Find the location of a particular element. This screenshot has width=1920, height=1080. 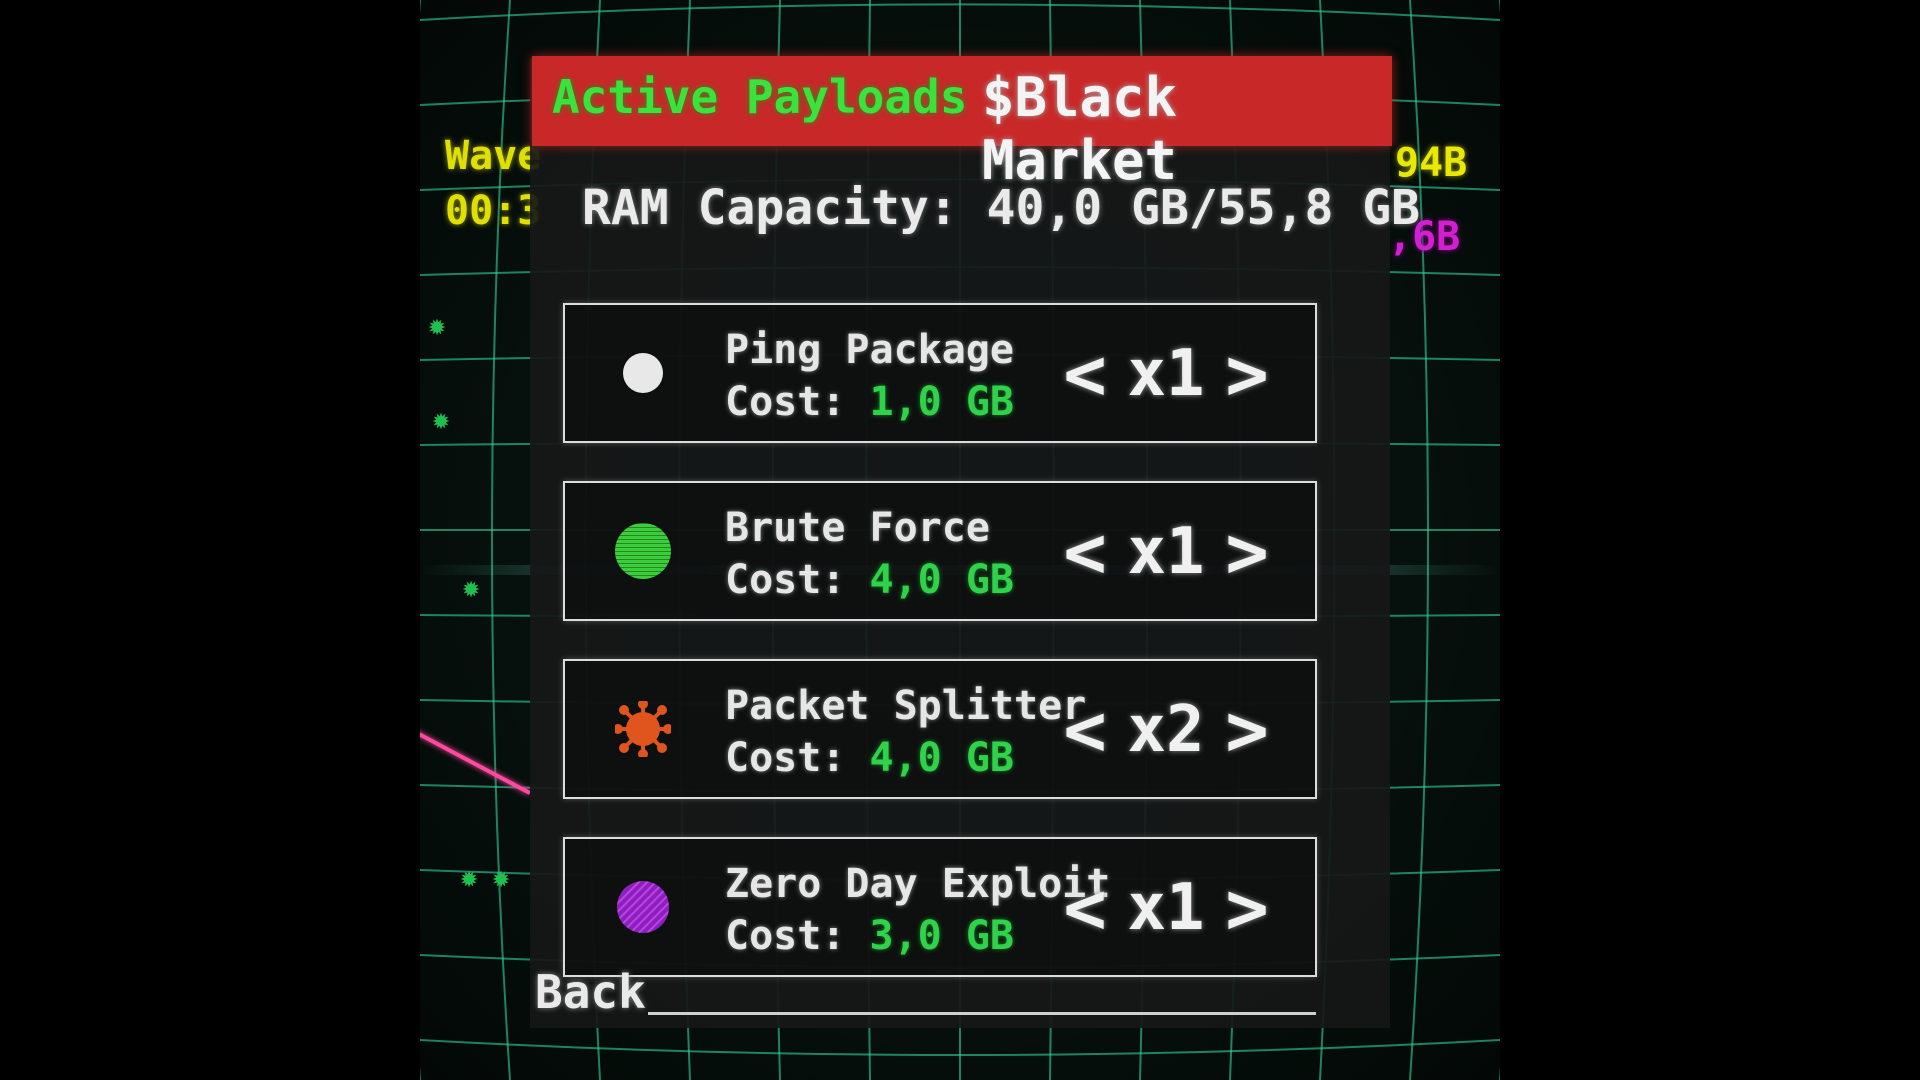

item-name: Zero Day Exploit is located at coordinates (918, 884).